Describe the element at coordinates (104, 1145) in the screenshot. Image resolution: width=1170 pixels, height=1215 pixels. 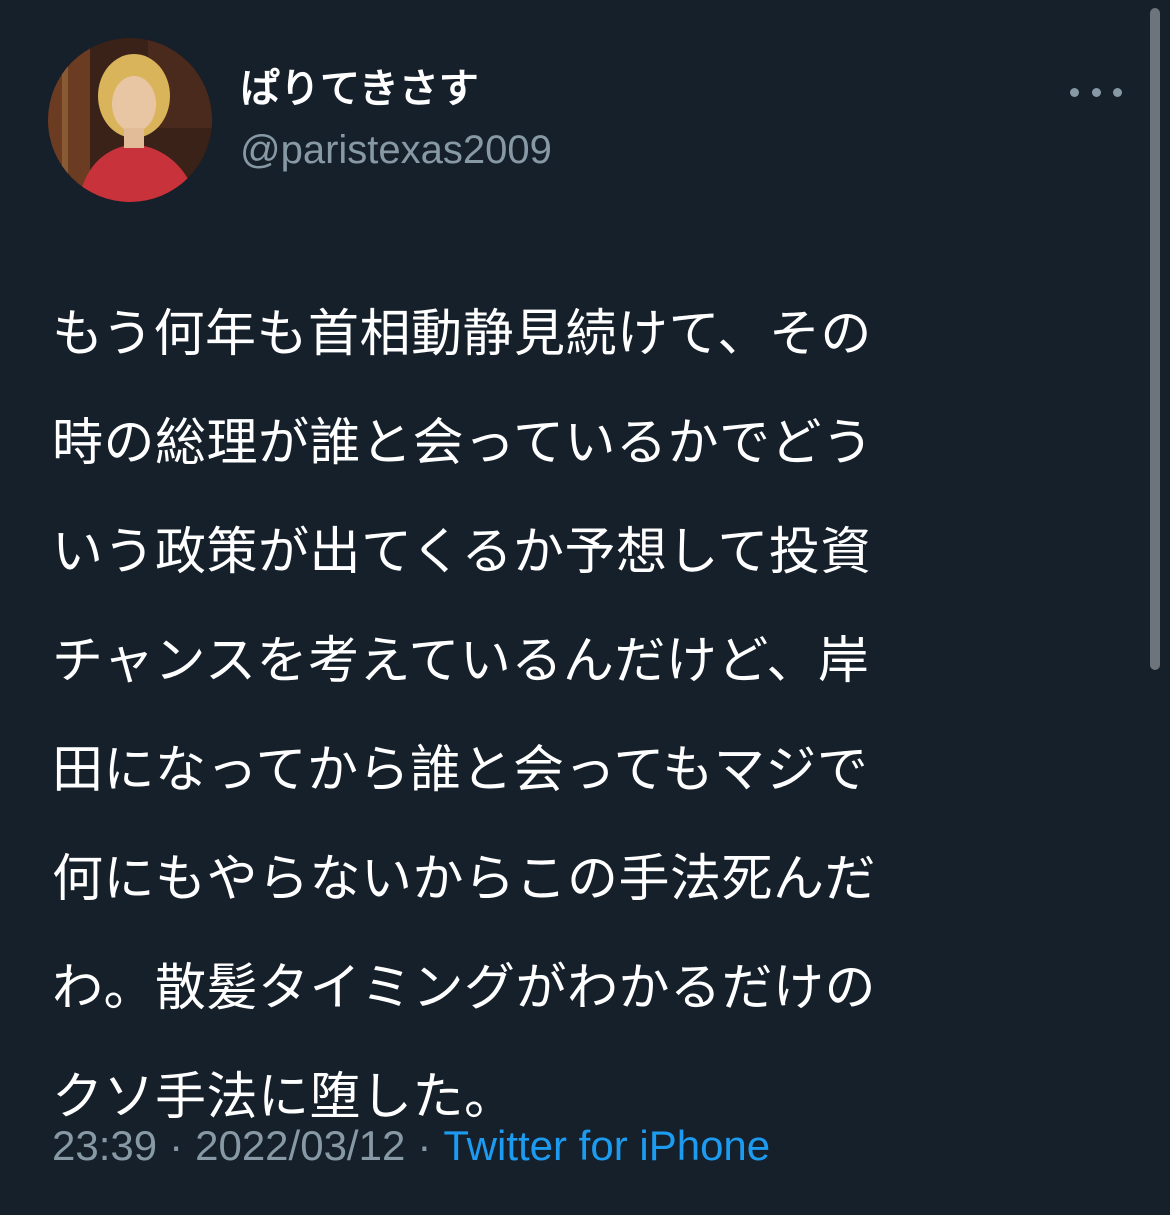
I see `tweet-time: 23:39` at that location.